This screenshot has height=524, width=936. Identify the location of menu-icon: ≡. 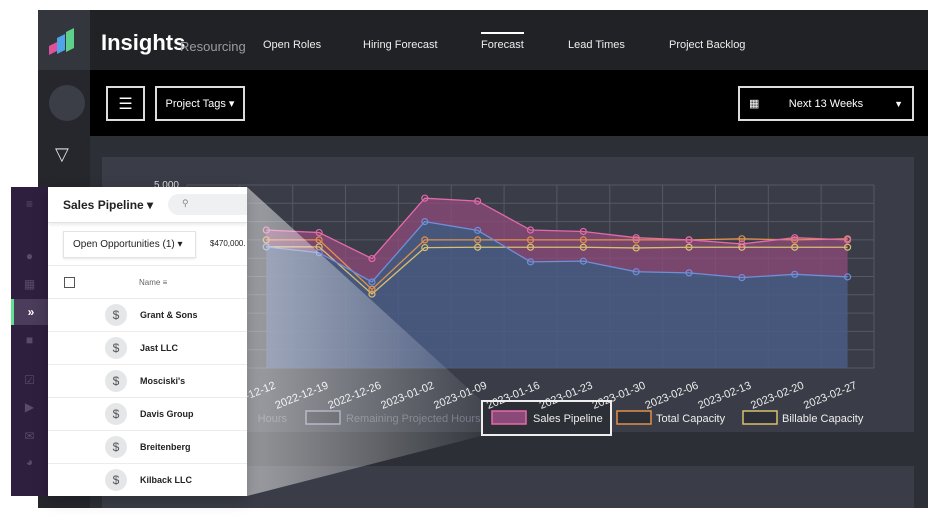
(29, 204).